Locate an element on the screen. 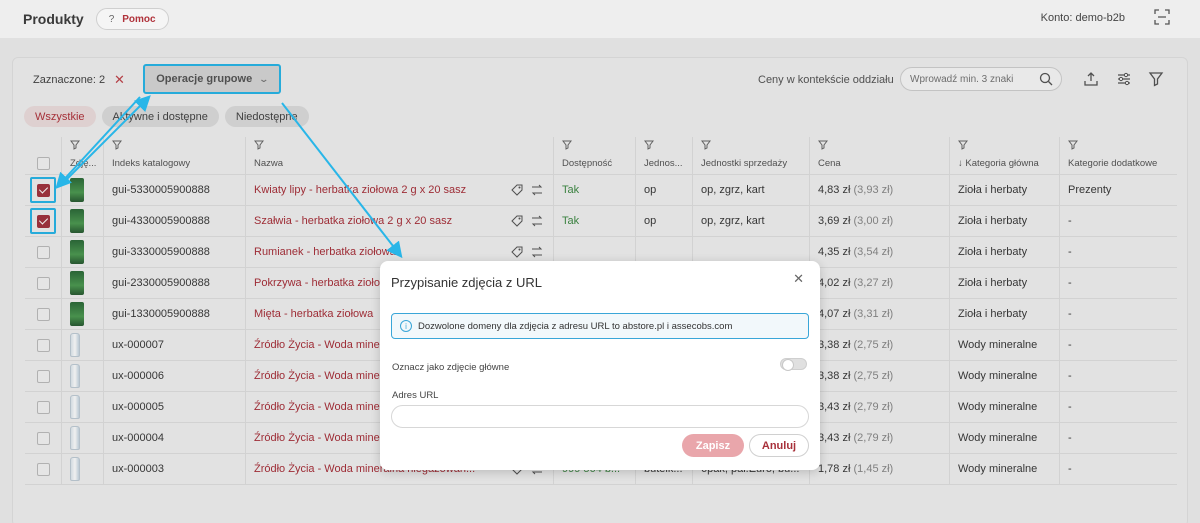 The image size is (1200, 523). price-gross: 3,69 zł is located at coordinates (834, 221).